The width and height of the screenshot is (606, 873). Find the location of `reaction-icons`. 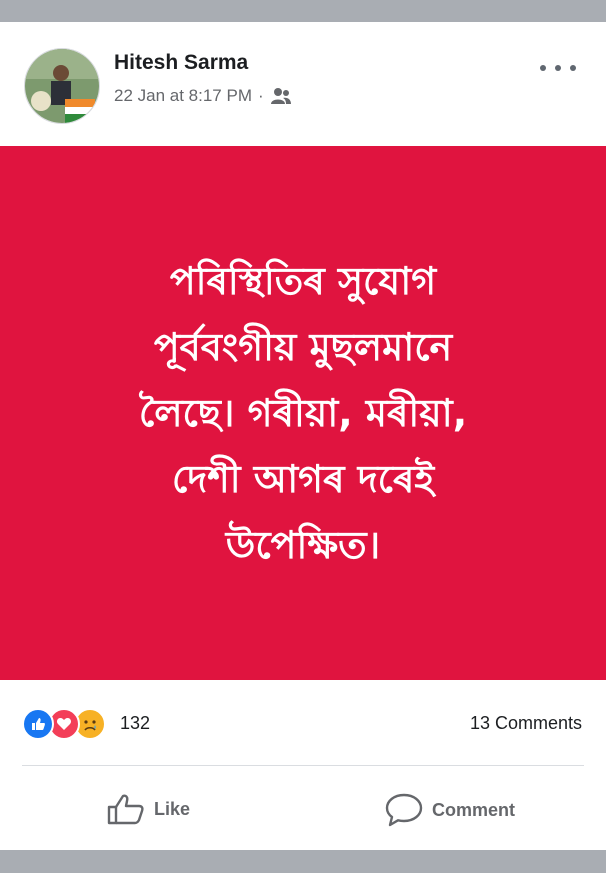

reaction-icons is located at coordinates (68, 724).